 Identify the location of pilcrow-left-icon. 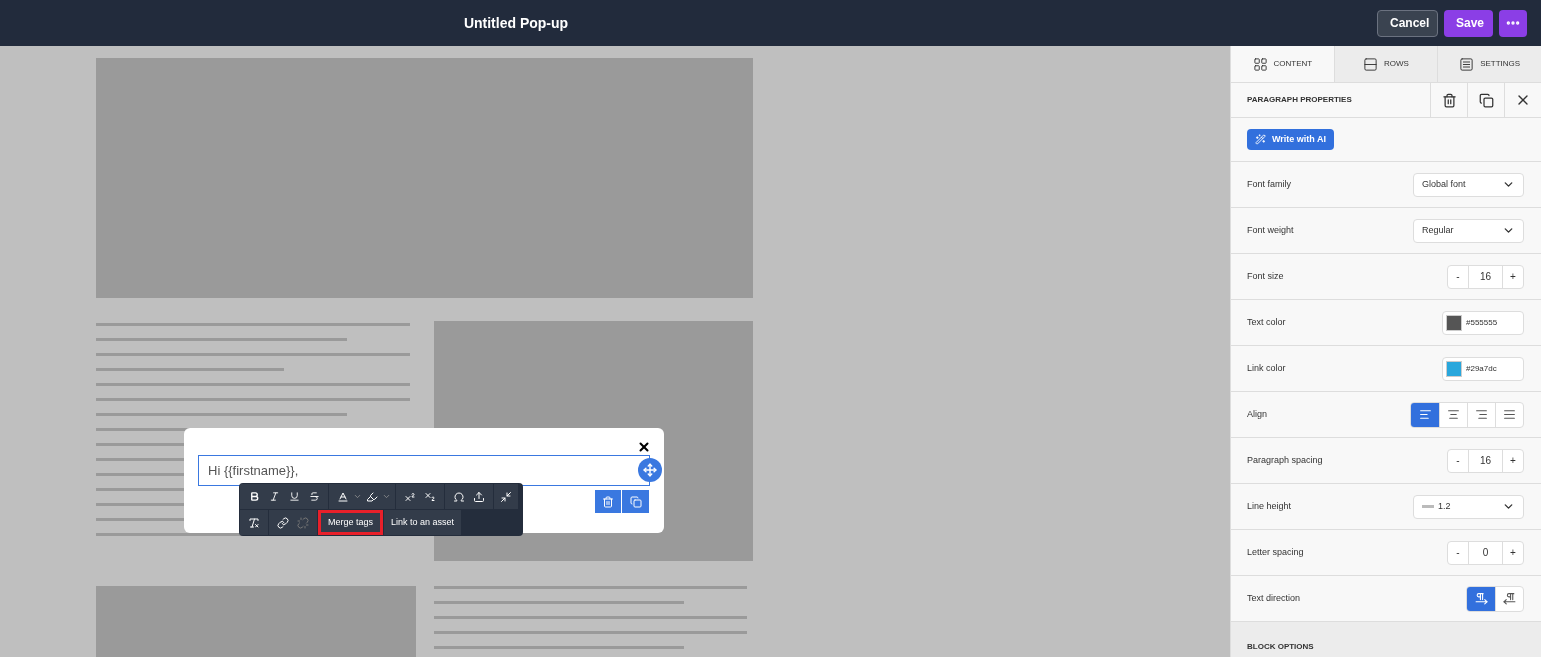
(1509, 598).